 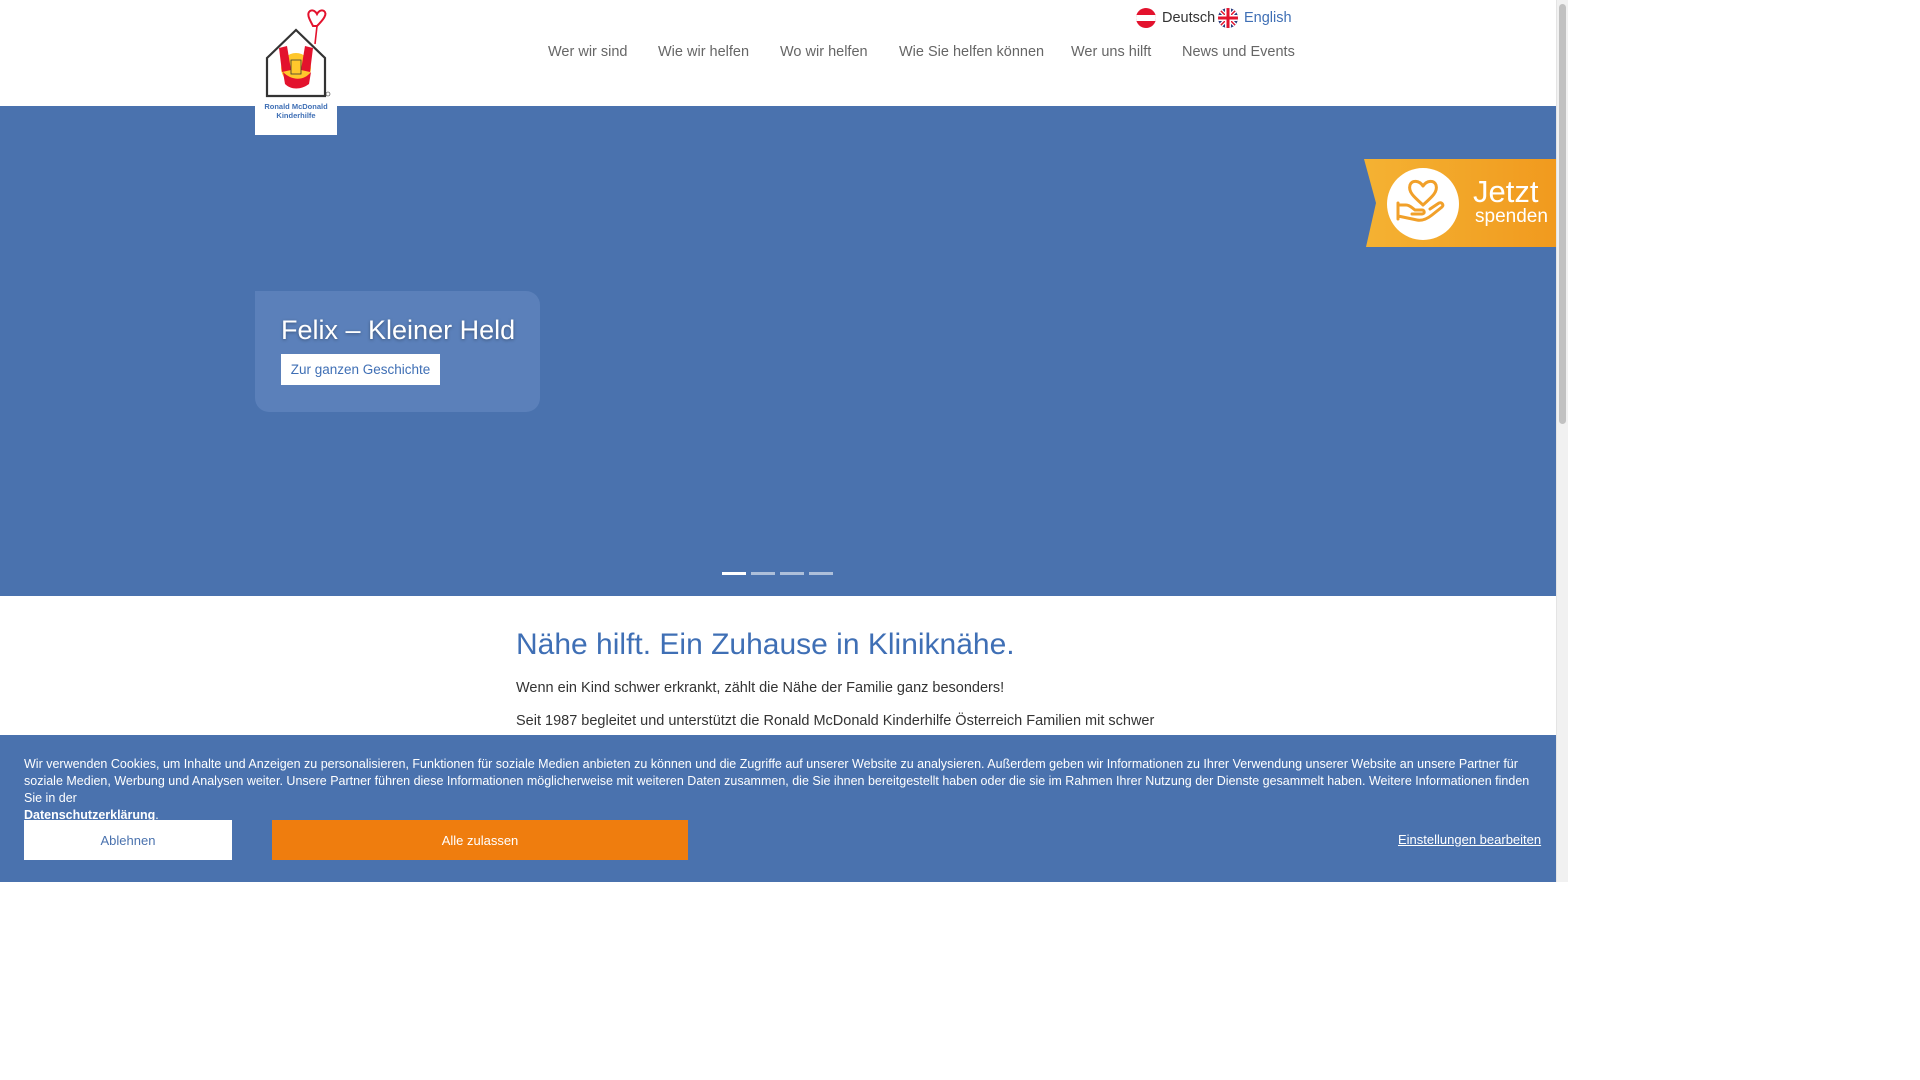 I want to click on ronald-mcdonald-house-logo-icon, so click(x=298, y=53).